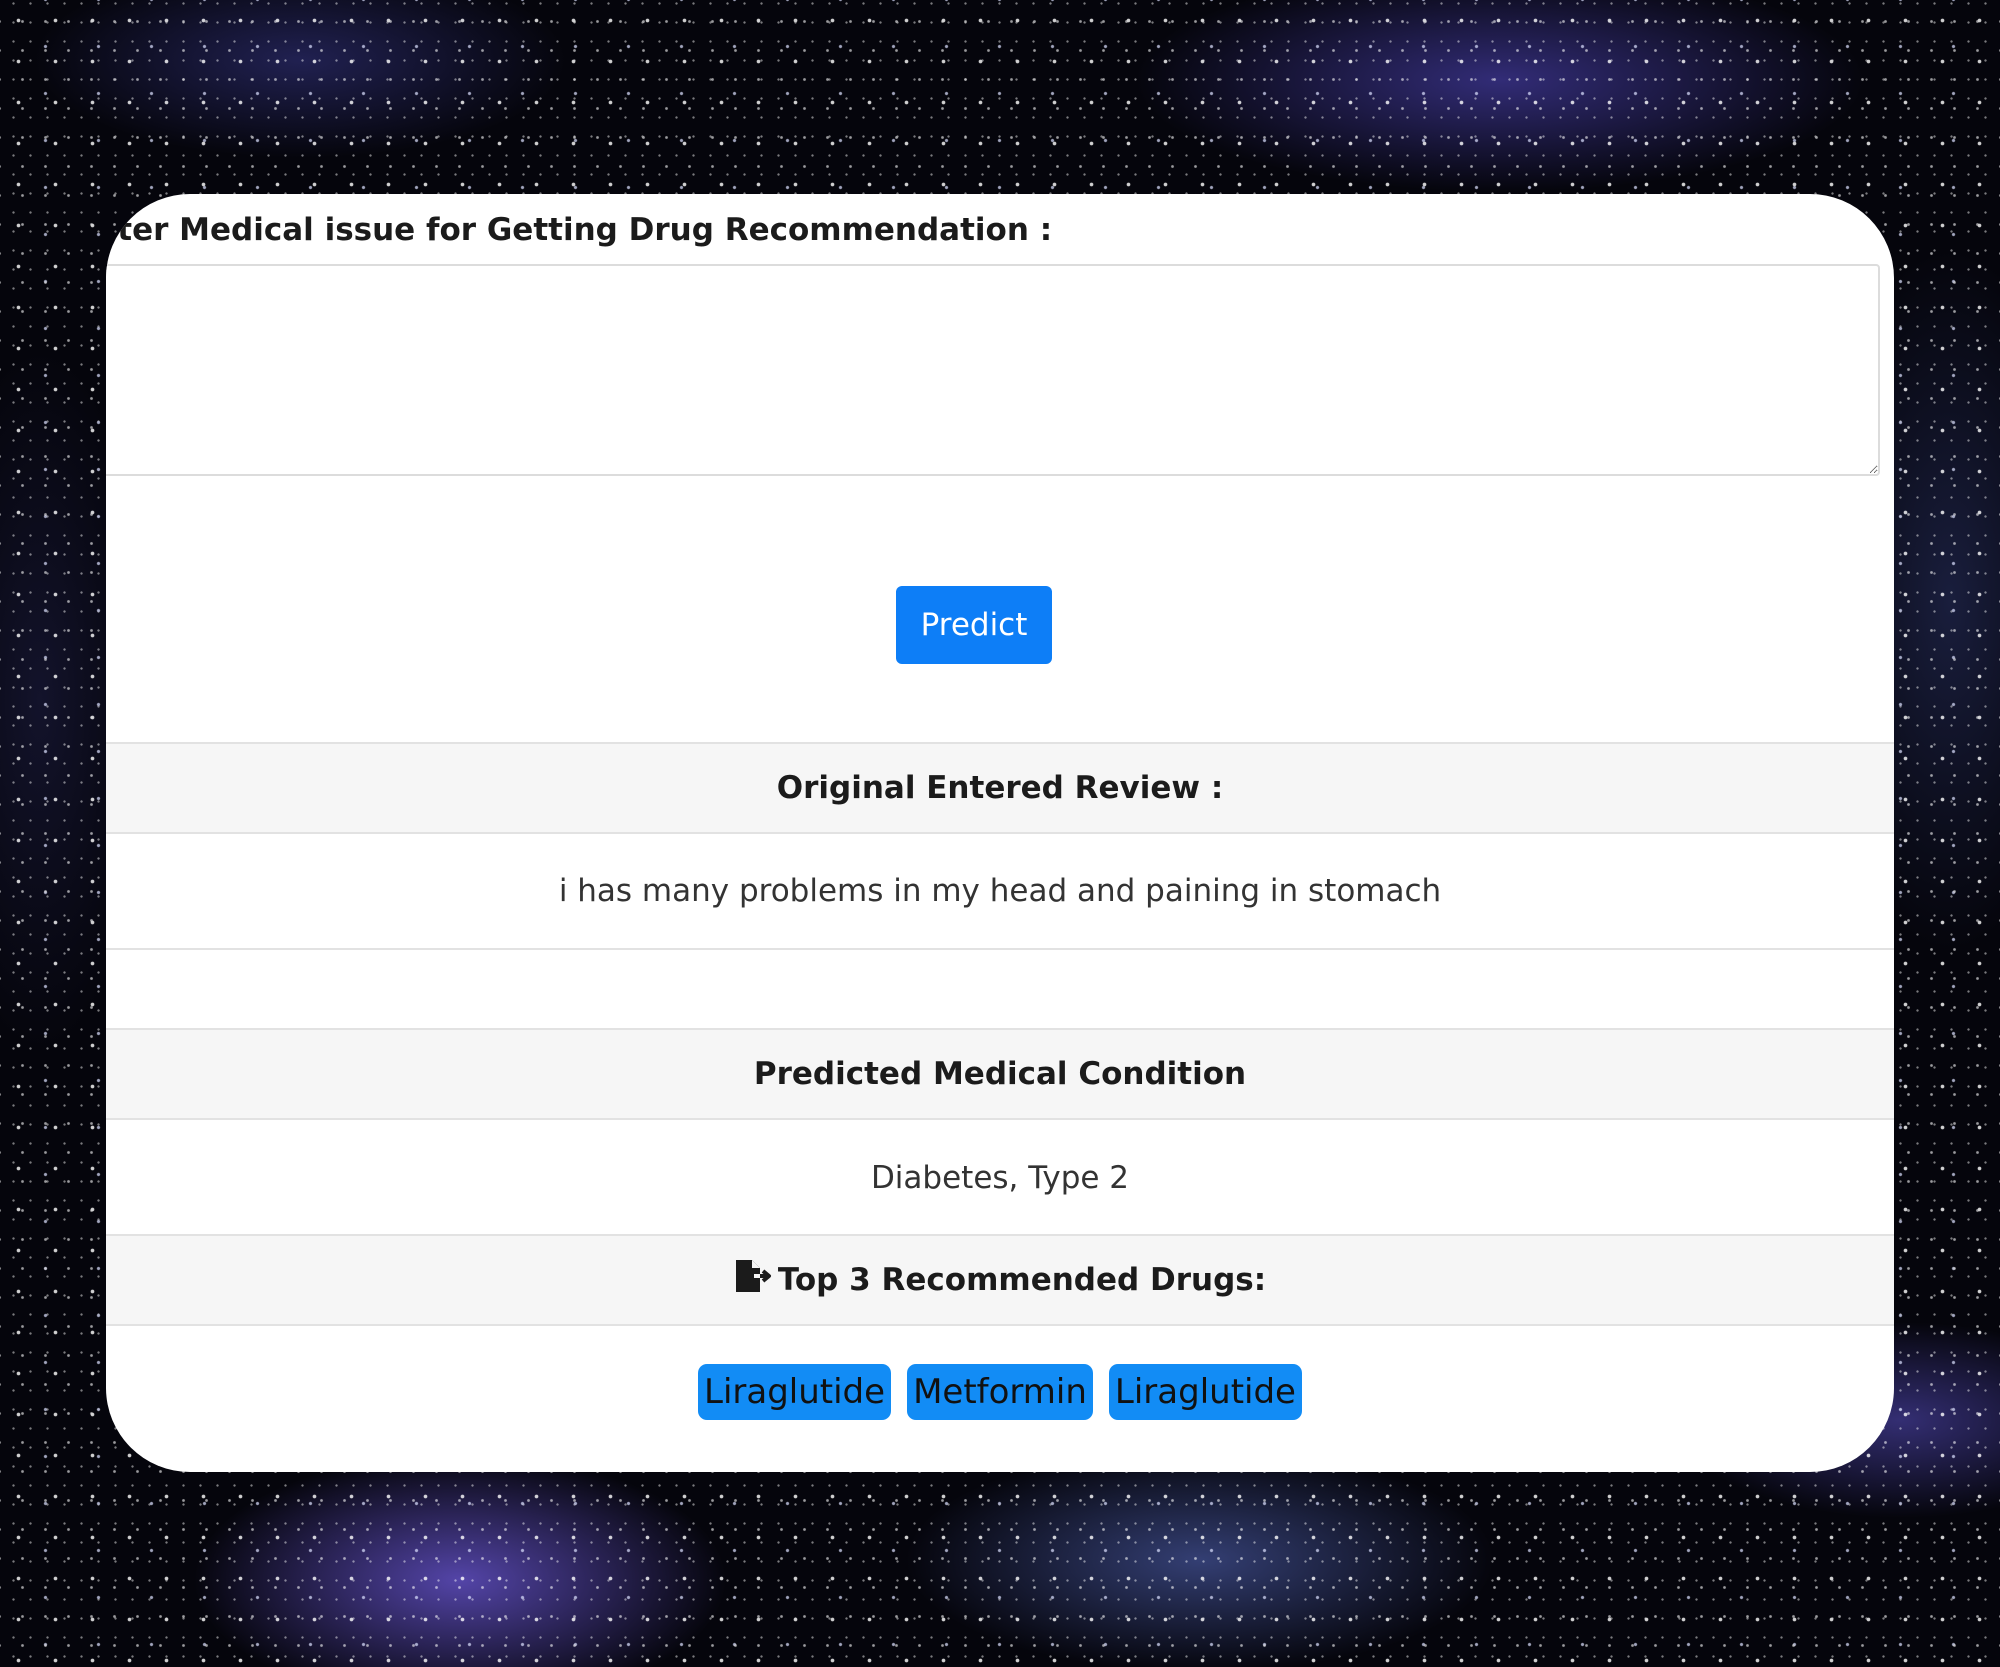 The height and width of the screenshot is (1667, 2000). Describe the element at coordinates (754, 1280) in the screenshot. I see `file-export-icon` at that location.